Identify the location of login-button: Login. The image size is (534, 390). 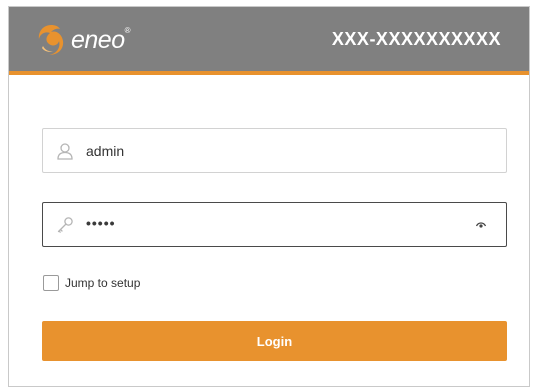
(274, 341).